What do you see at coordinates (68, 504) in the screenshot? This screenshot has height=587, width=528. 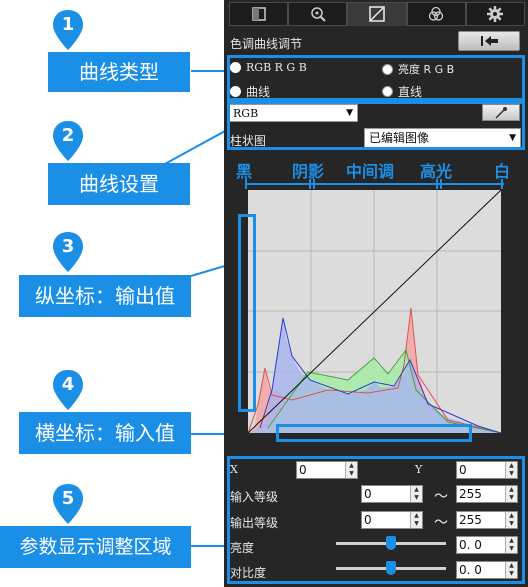 I see `callout-5-badge: 5` at bounding box center [68, 504].